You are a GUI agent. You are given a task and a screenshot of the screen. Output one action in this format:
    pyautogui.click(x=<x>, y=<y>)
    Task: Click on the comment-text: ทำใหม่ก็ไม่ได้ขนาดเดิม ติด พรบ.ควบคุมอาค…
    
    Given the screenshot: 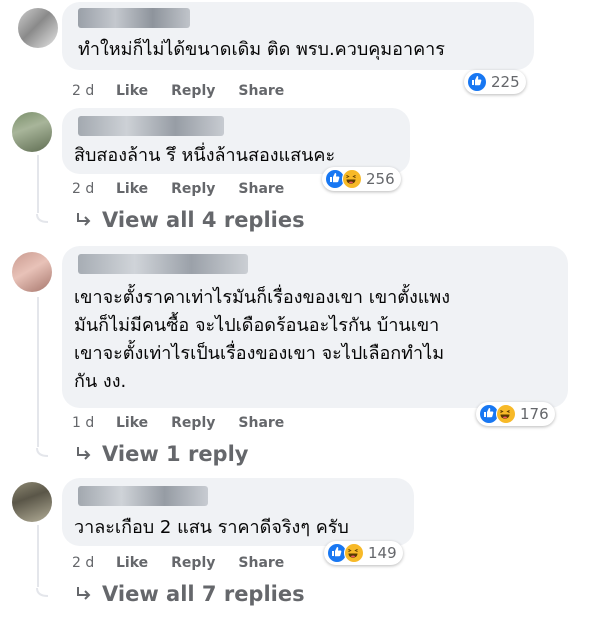 What is the action you would take?
    pyautogui.click(x=261, y=49)
    